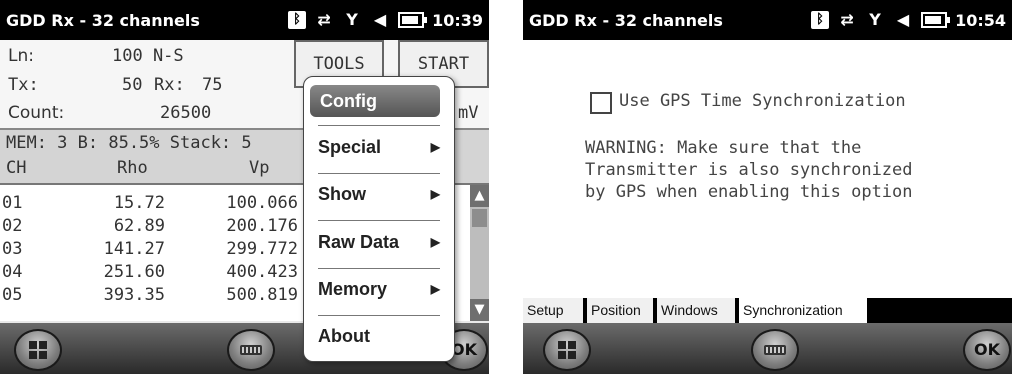  Describe the element at coordinates (342, 194) in the screenshot. I see `menu-item-label: Show` at that location.